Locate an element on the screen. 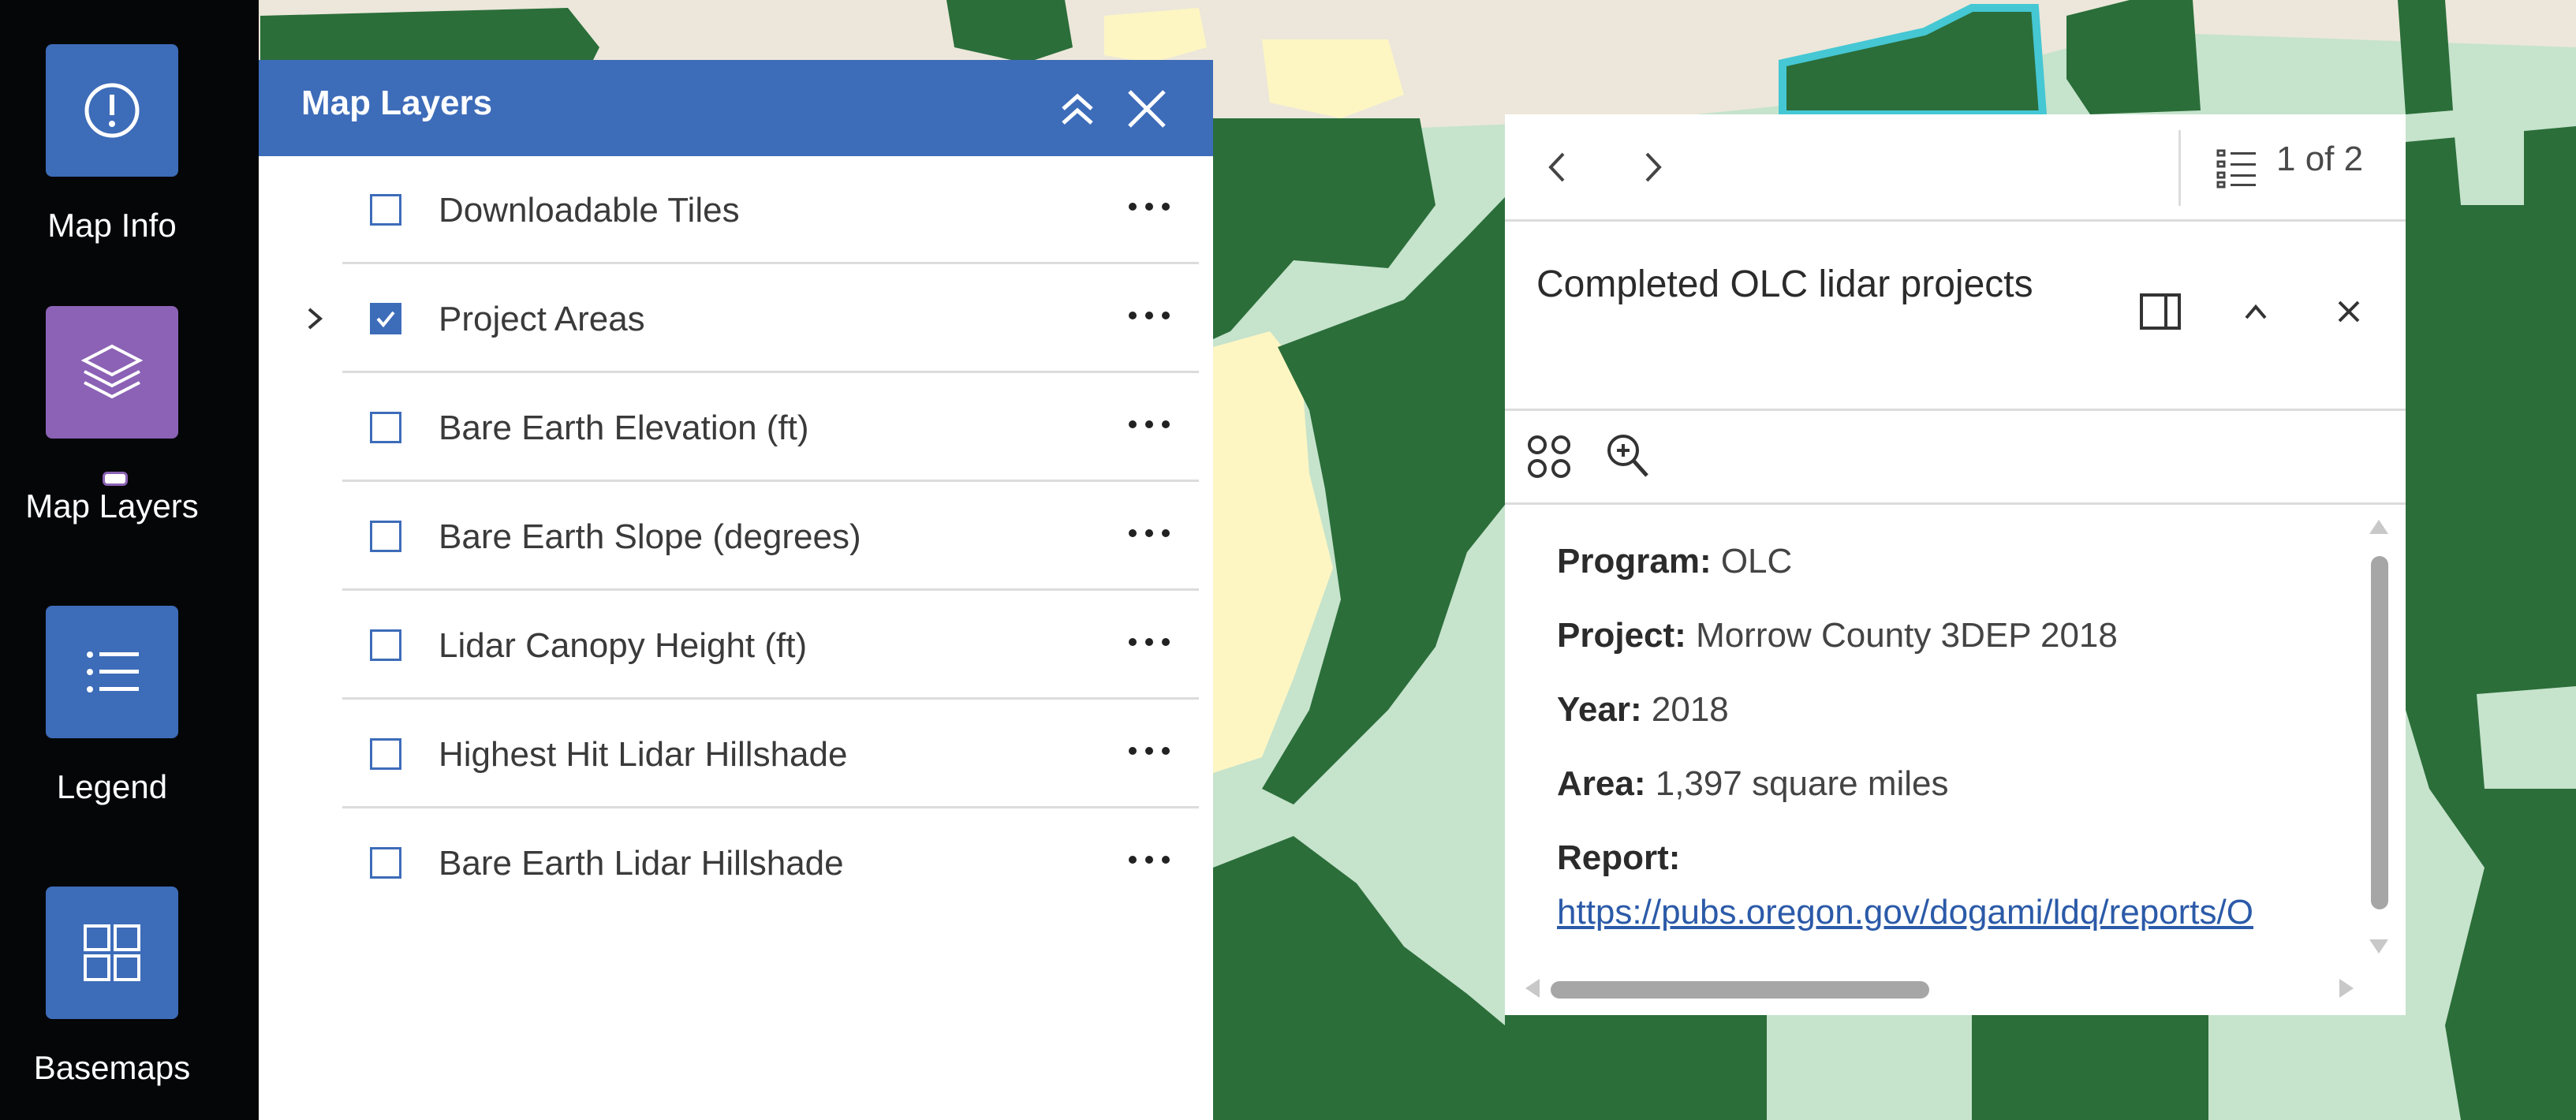  field-label: Report: is located at coordinates (1619, 857).